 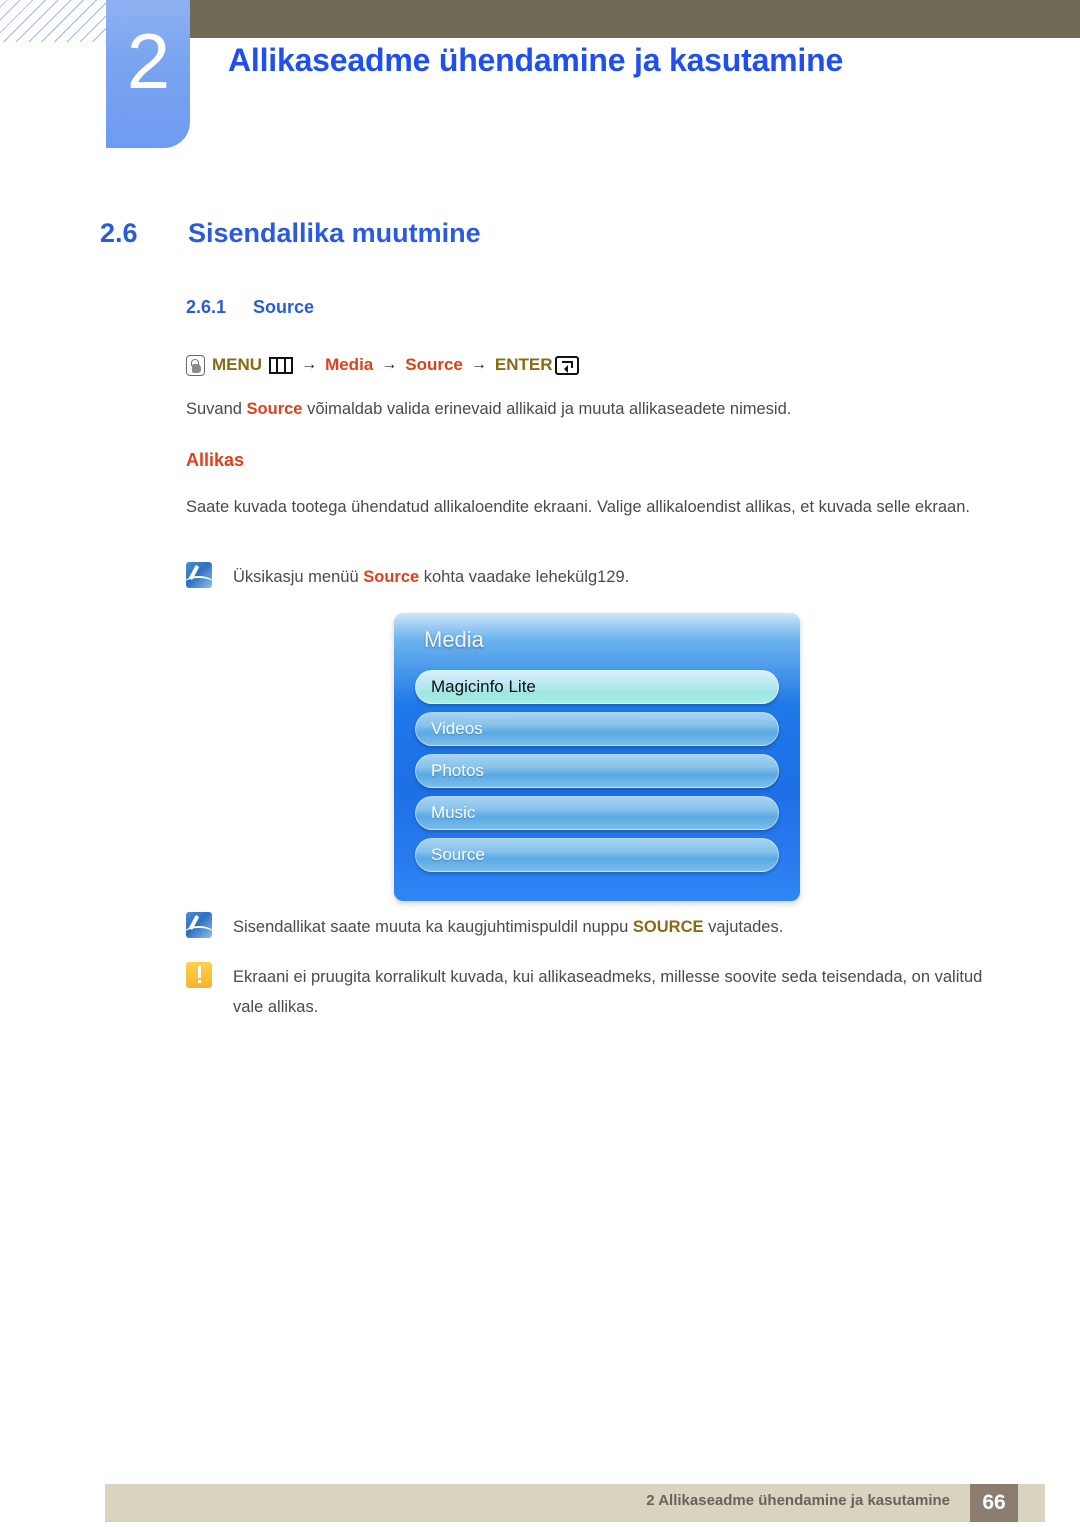 I want to click on subsection-heading: 2.6.1 Source, so click(x=250, y=307).